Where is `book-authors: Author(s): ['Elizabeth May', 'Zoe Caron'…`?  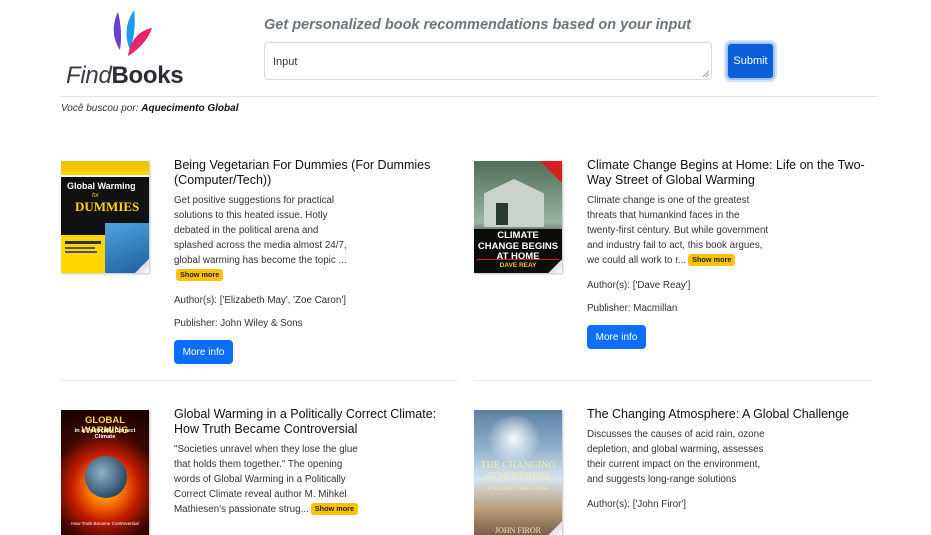
book-authors: Author(s): ['Elizabeth May', 'Zoe Caron'… is located at coordinates (260, 300).